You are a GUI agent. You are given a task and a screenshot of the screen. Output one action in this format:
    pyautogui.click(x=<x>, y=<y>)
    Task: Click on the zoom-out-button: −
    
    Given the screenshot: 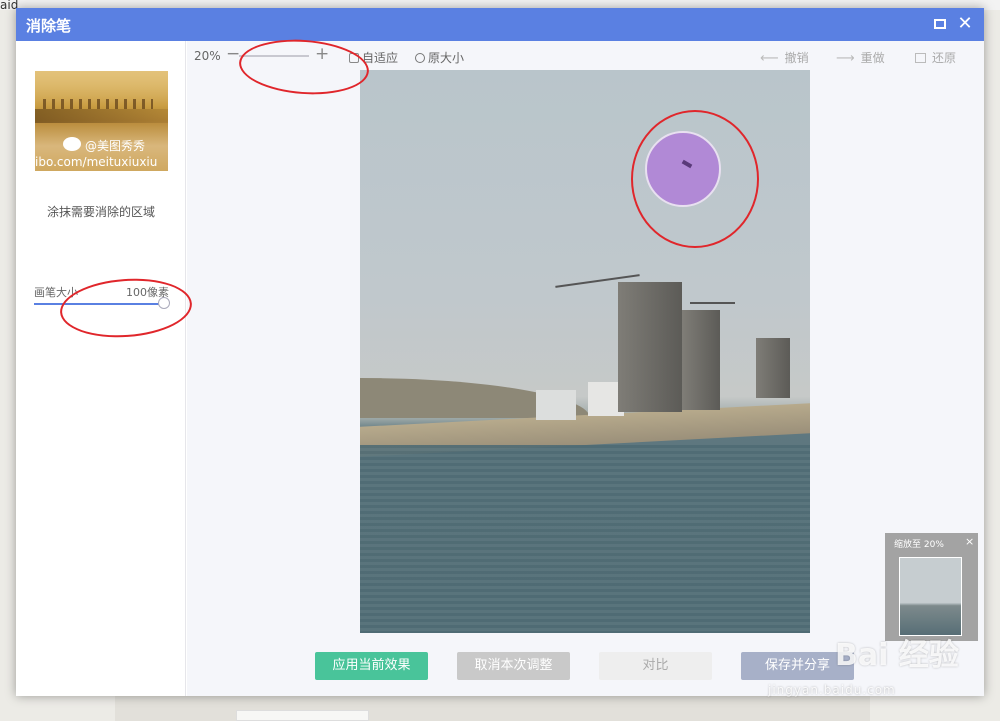 What is the action you would take?
    pyautogui.click(x=233, y=54)
    